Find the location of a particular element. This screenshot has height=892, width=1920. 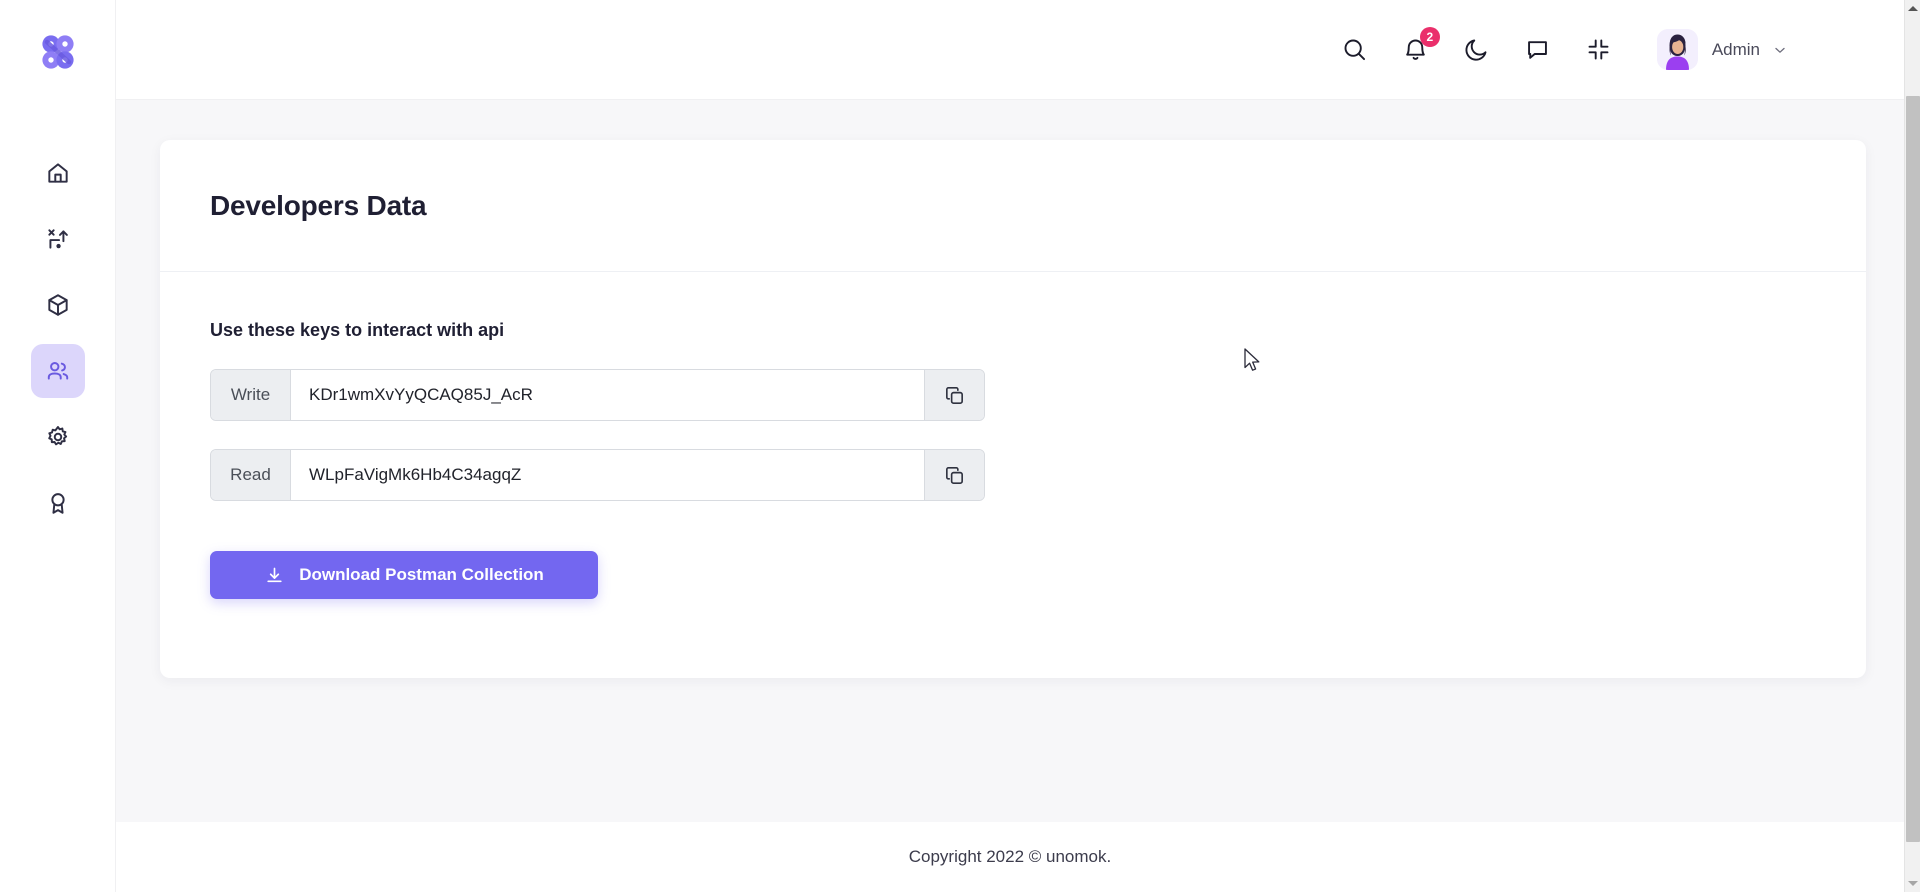

sidebar-item-settings is located at coordinates (58, 437).